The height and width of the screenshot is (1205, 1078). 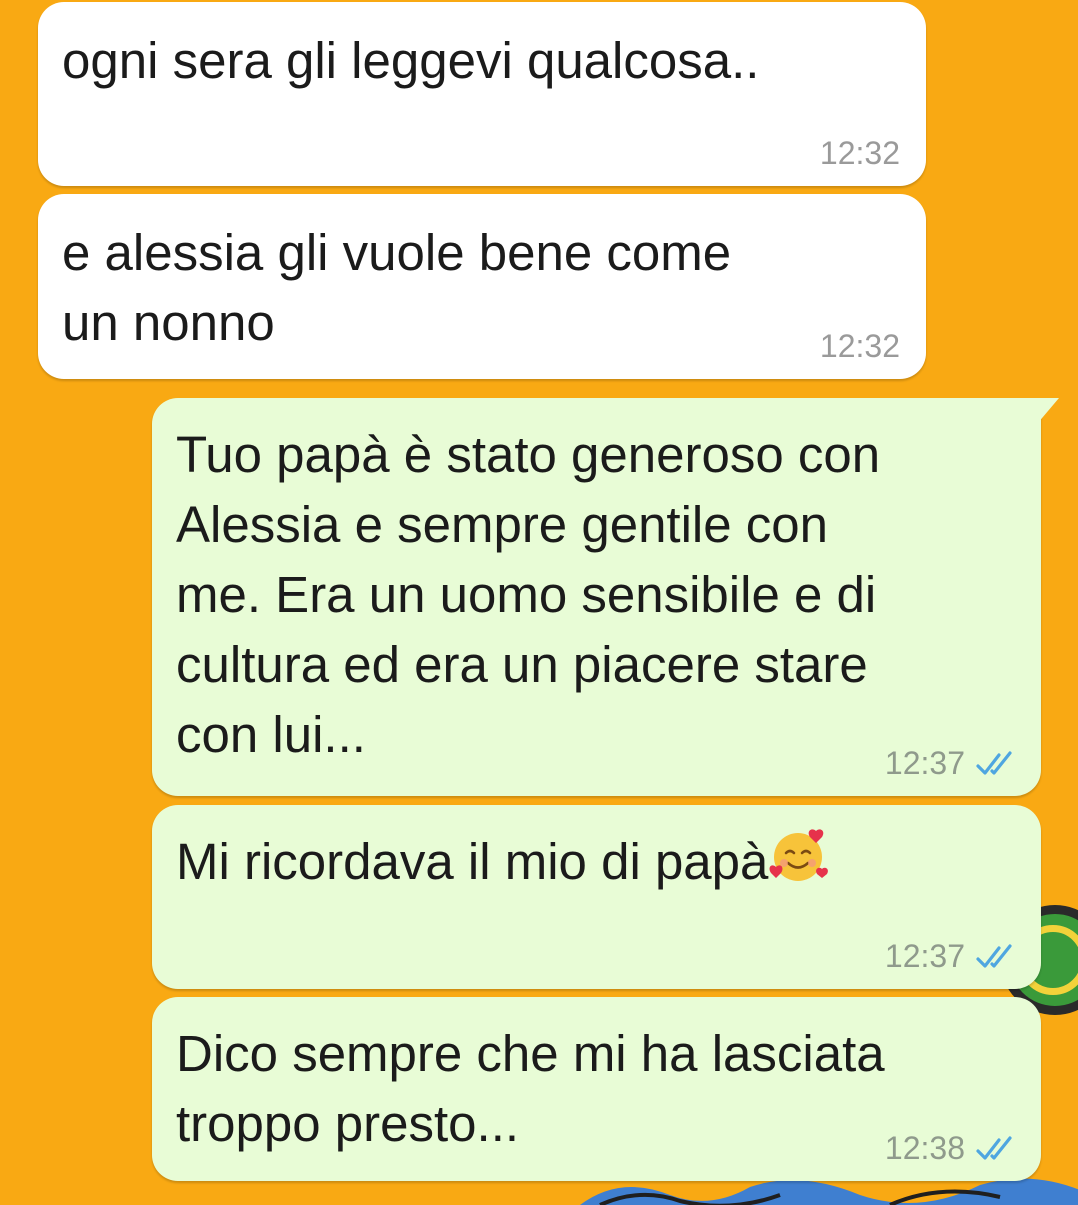 What do you see at coordinates (411, 60) in the screenshot?
I see `message-text: ogni sera gli leggevi qualcosa..` at bounding box center [411, 60].